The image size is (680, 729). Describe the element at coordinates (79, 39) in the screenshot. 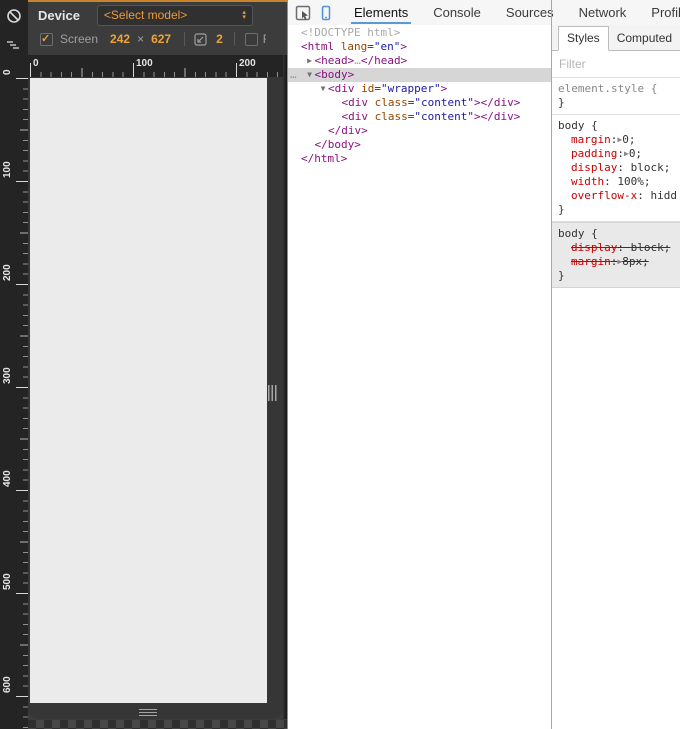

I see `screen-label: Screen` at that location.